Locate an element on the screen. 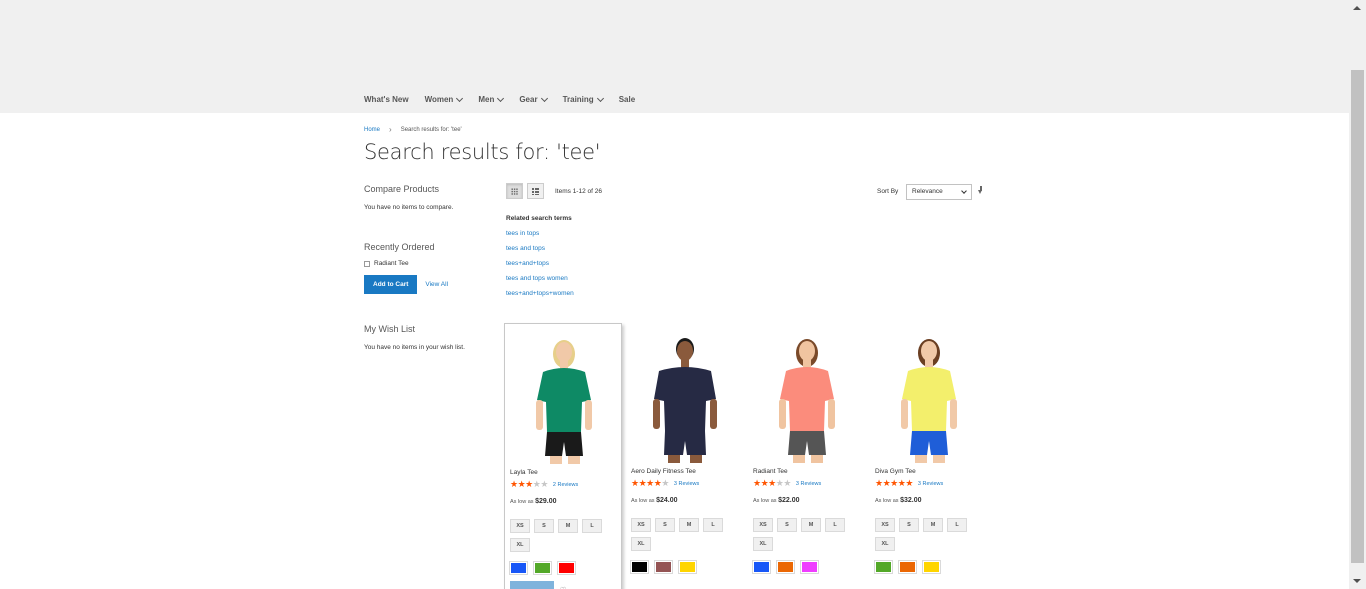 Image resolution: width=1366 pixels, height=589 pixels. nav-item-gear: Gear is located at coordinates (533, 99).